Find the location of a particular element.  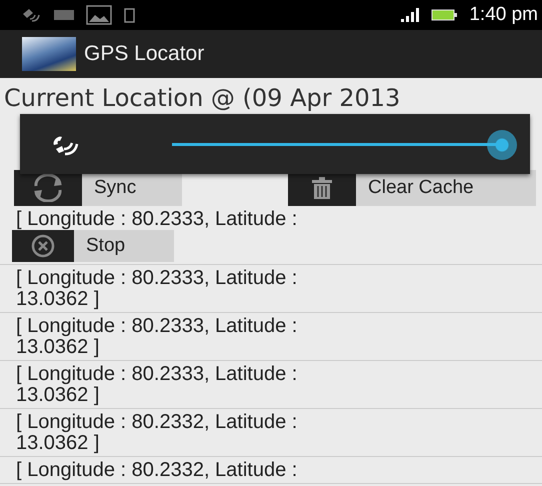

image-icon is located at coordinates (99, 15).